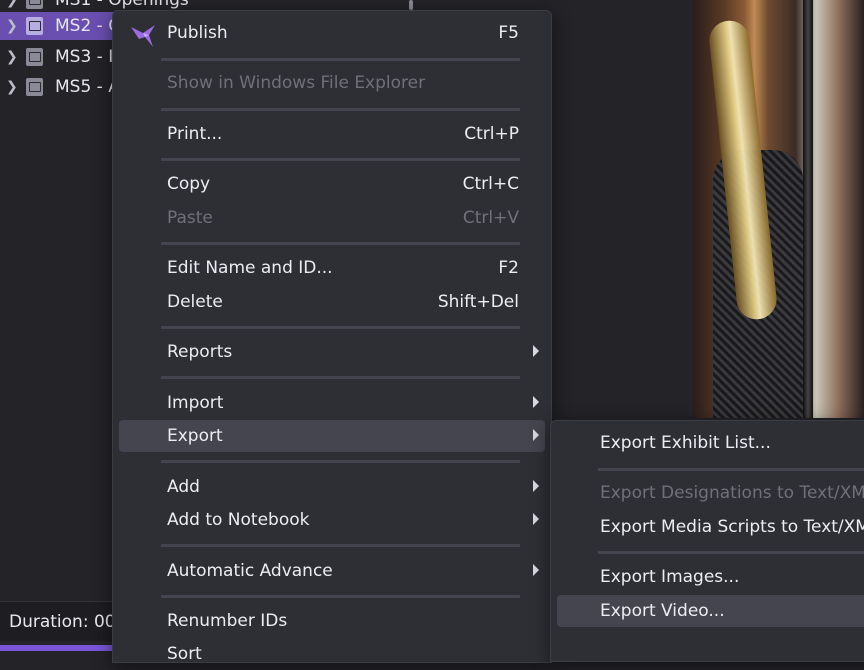 The image size is (864, 670). I want to click on menu-item-automatic-advance: Automatic Advance, so click(332, 571).